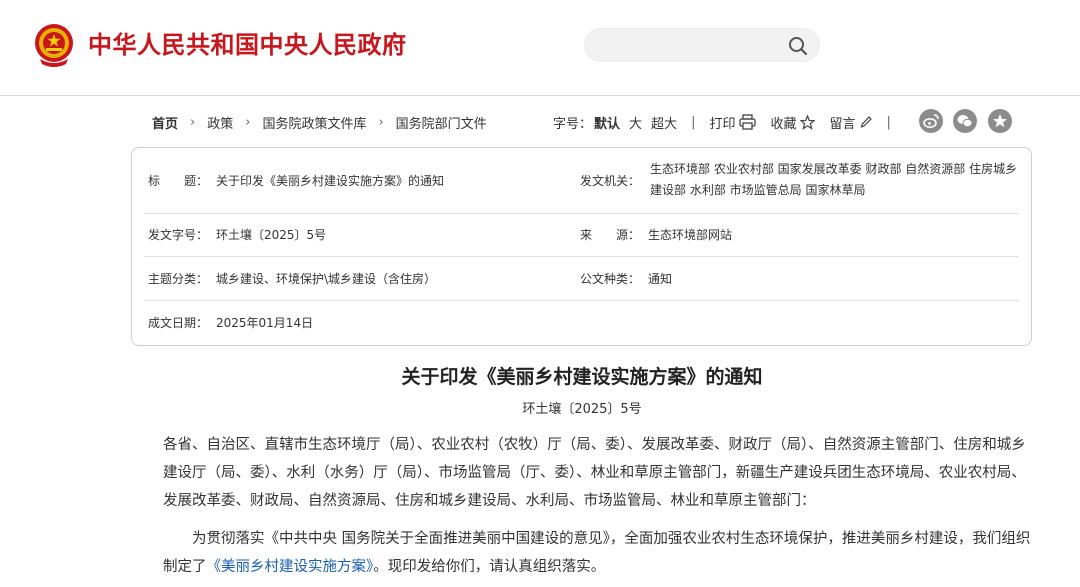  What do you see at coordinates (660, 279) in the screenshot?
I see `info-type-value: 通知` at bounding box center [660, 279].